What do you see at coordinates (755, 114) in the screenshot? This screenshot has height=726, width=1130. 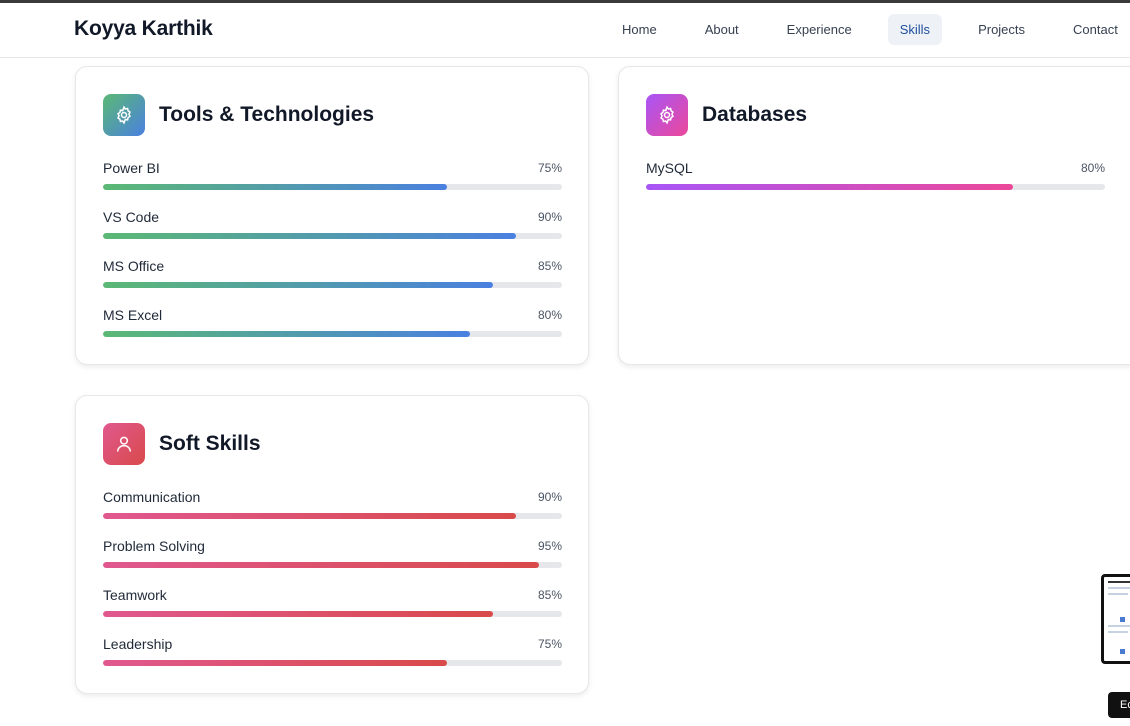 I see `card-title: Databases` at bounding box center [755, 114].